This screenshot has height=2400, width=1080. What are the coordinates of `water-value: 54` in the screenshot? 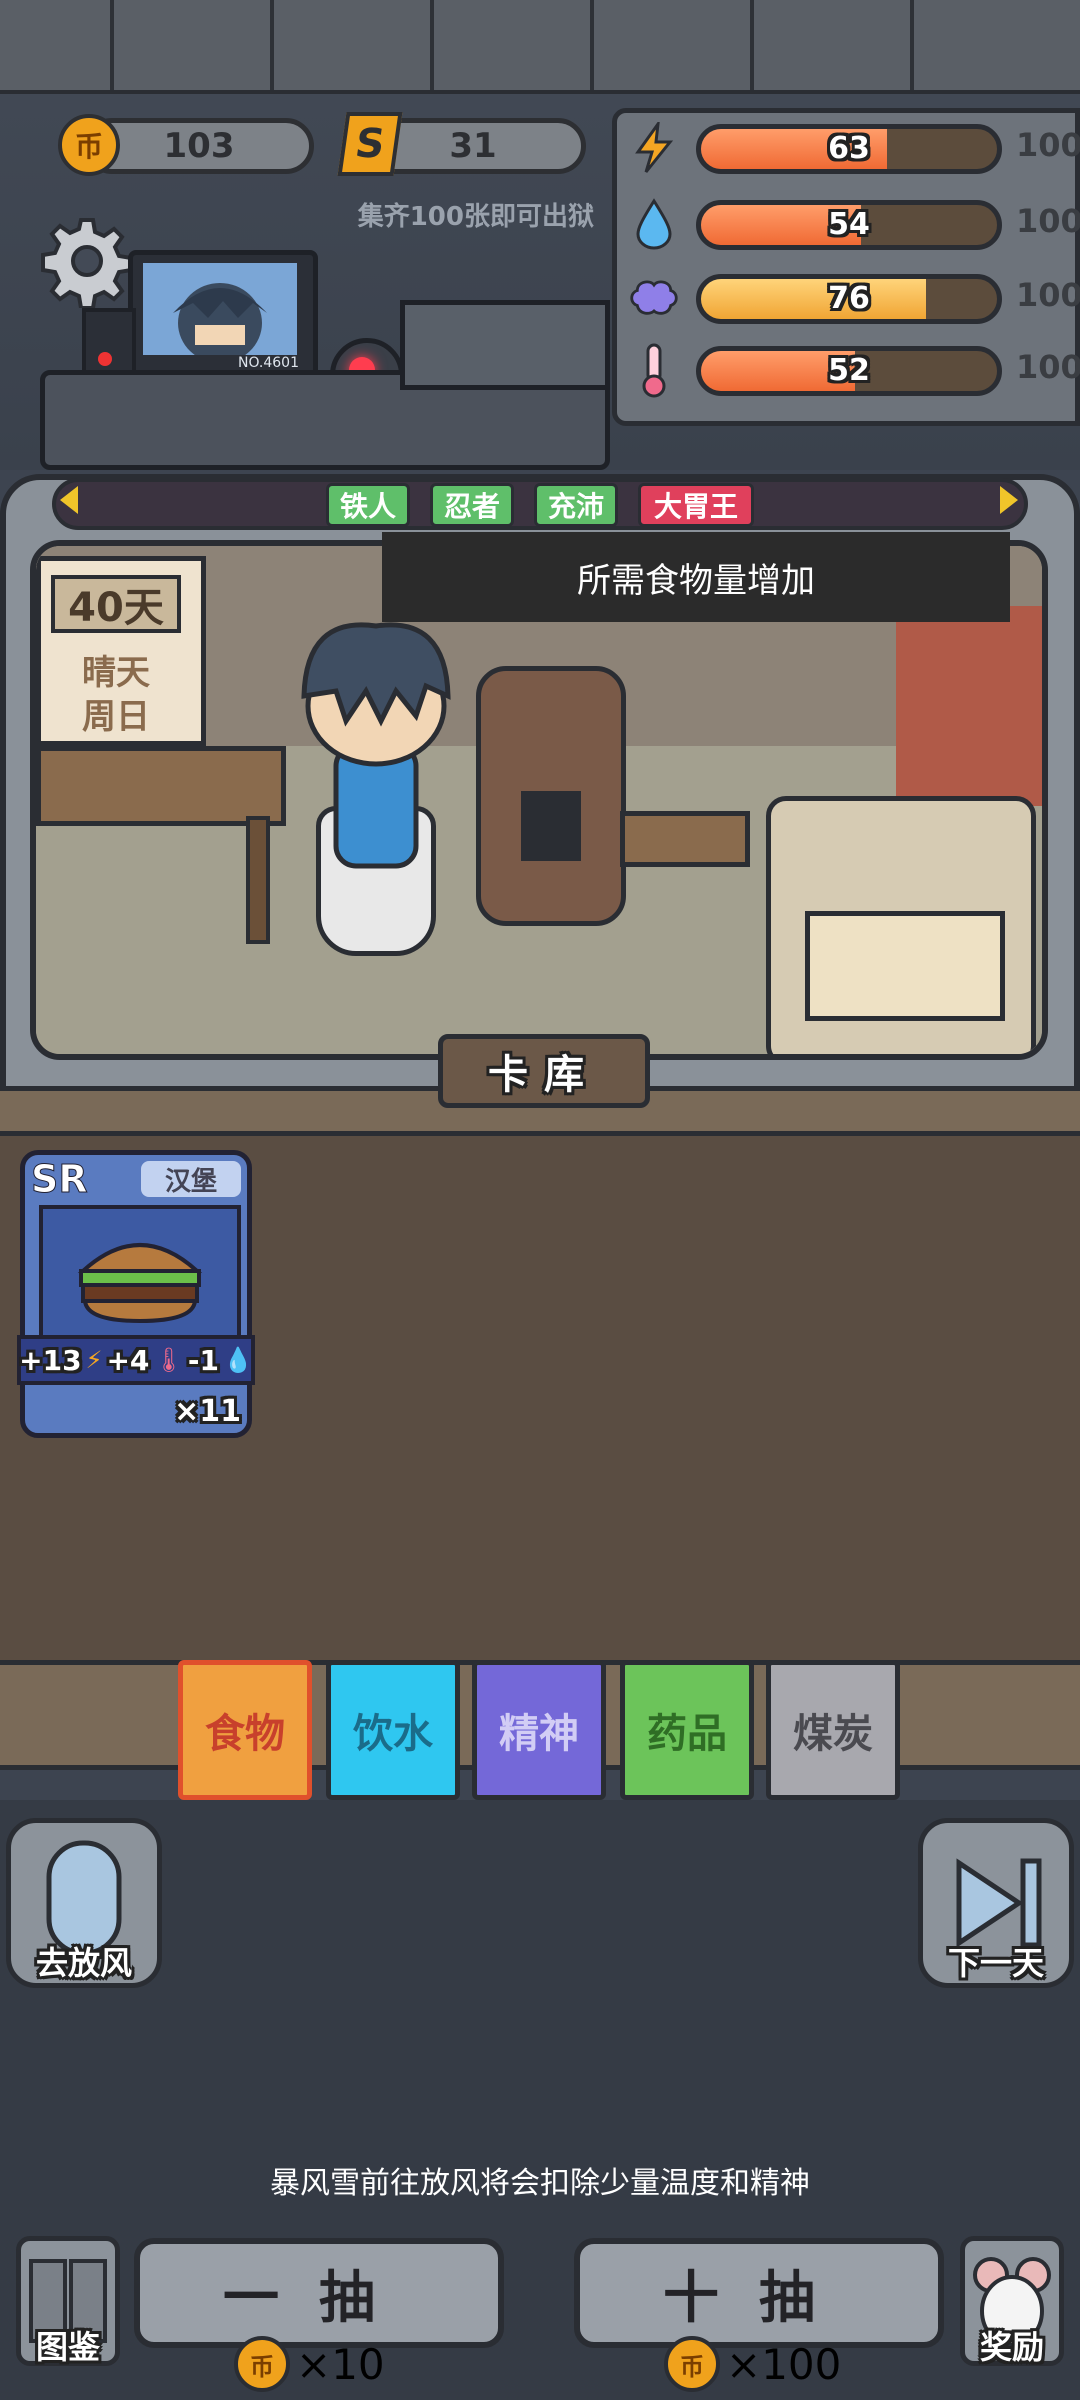 It's located at (849, 224).